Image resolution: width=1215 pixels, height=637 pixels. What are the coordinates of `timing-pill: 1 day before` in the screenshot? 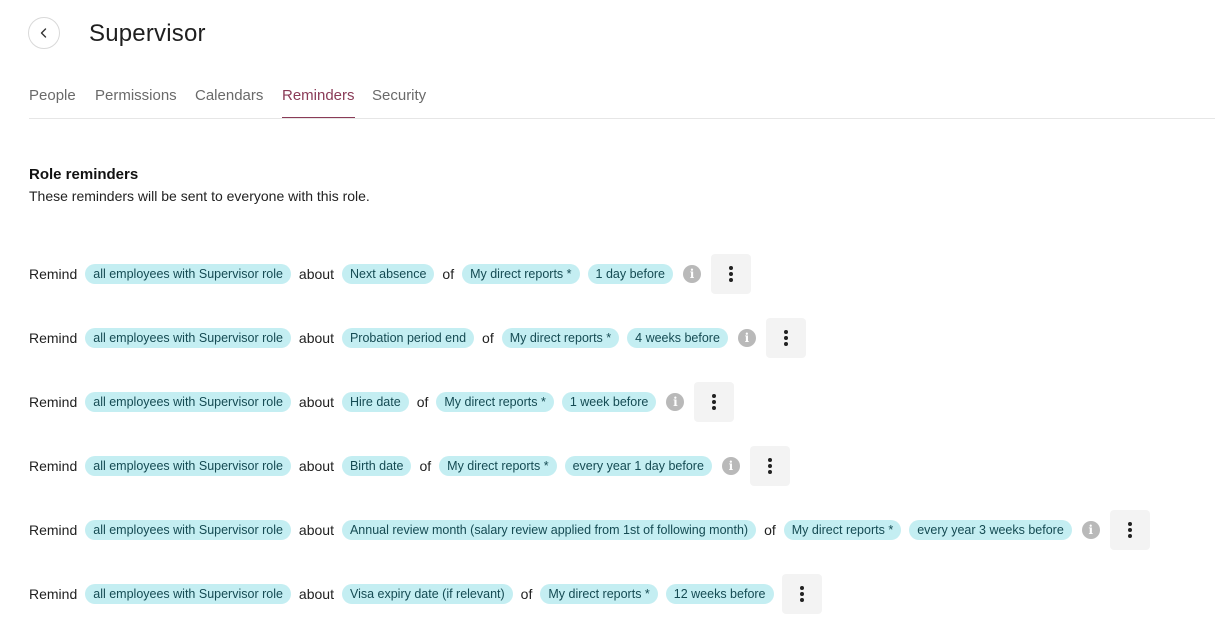 It's located at (630, 274).